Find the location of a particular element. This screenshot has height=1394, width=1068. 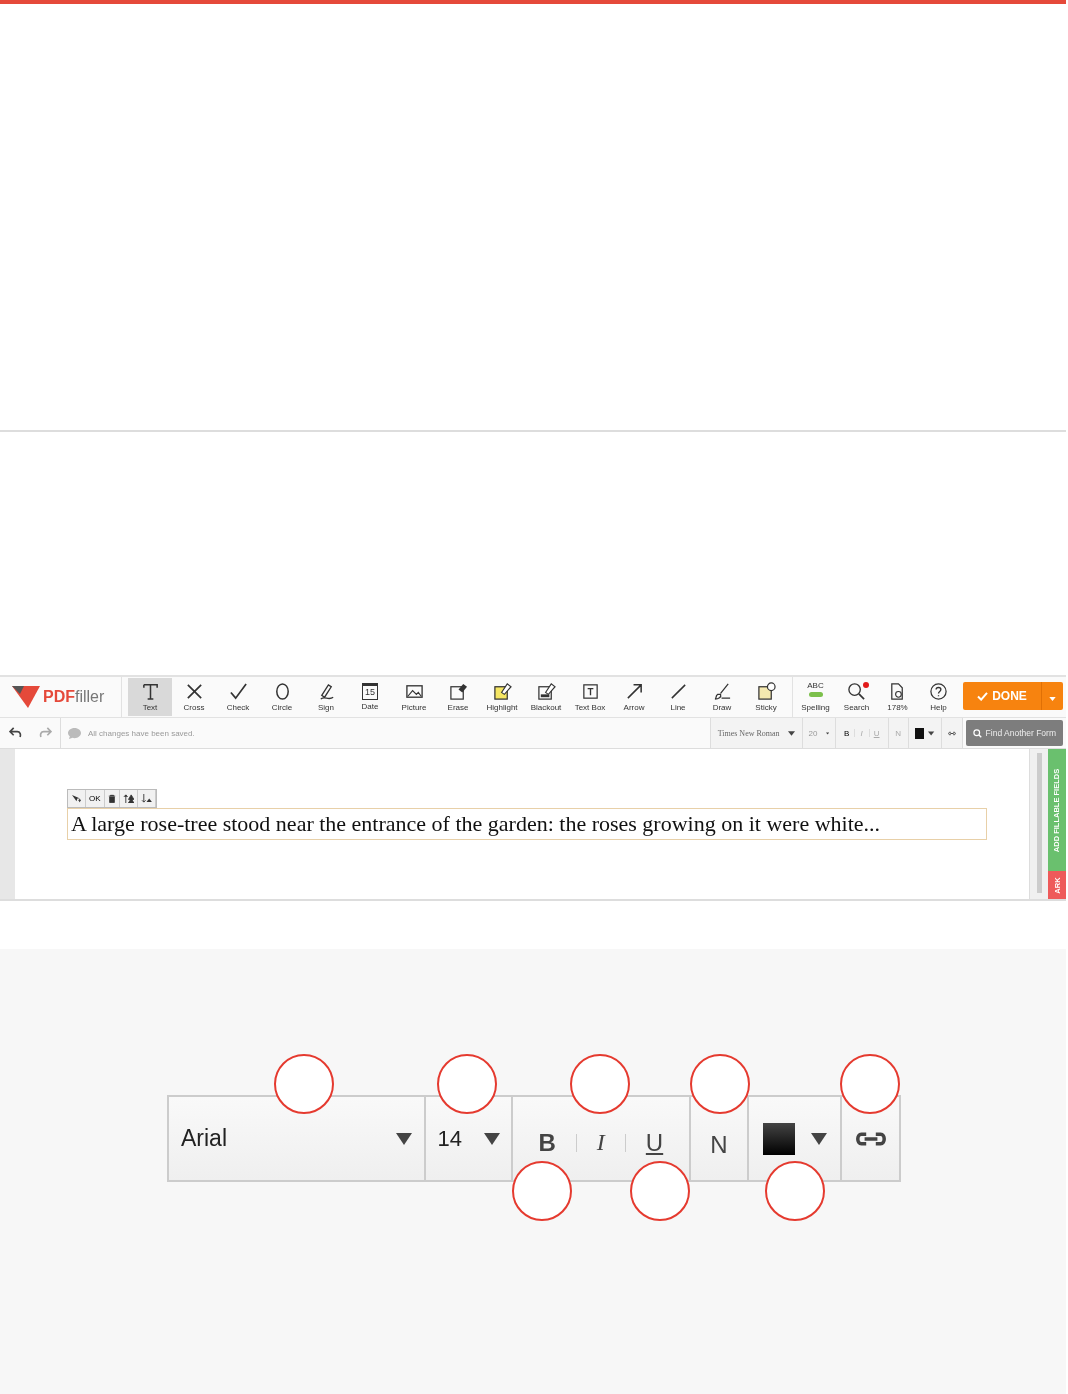

save-status: All changes have been saved. is located at coordinates (141, 733).